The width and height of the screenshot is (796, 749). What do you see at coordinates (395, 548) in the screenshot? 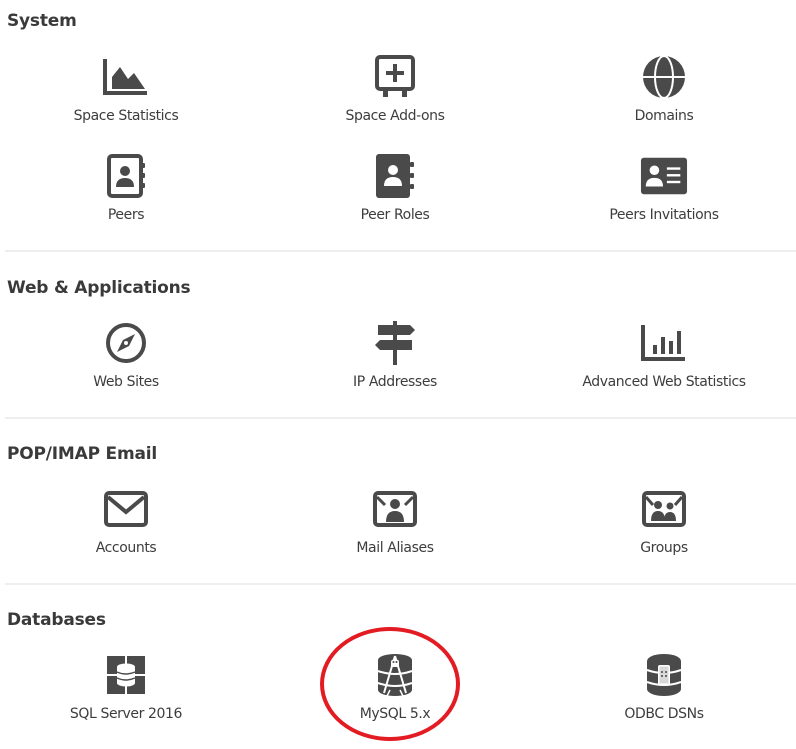
I see `item-label: Mail Aliases` at bounding box center [395, 548].